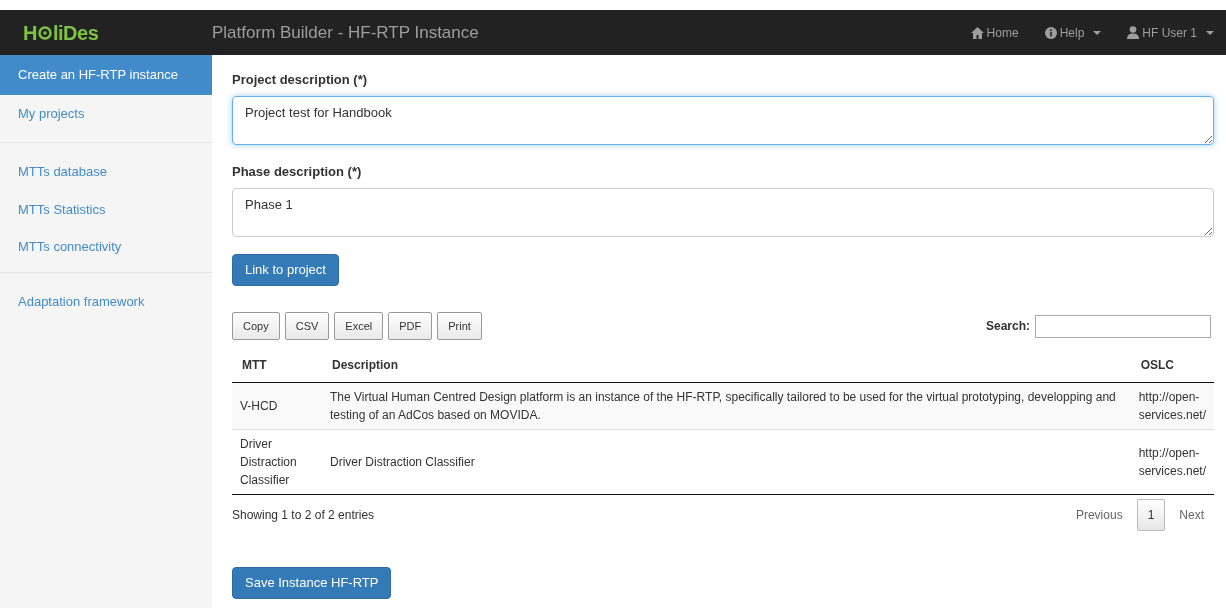  Describe the element at coordinates (1170, 32) in the screenshot. I see `nav-link: HF User 1` at that location.